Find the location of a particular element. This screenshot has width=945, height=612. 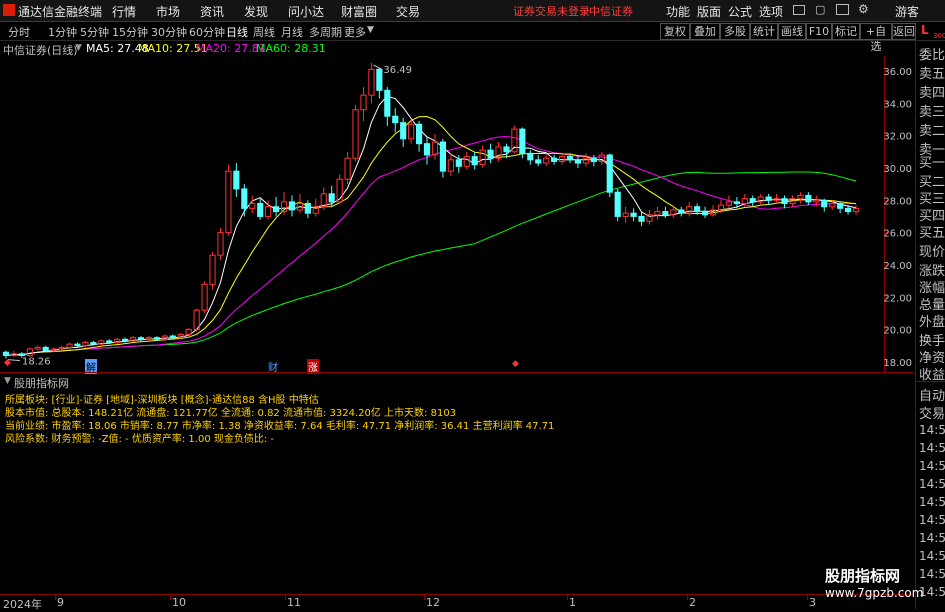

app-title: 通达信金融终端 is located at coordinates (60, 12).